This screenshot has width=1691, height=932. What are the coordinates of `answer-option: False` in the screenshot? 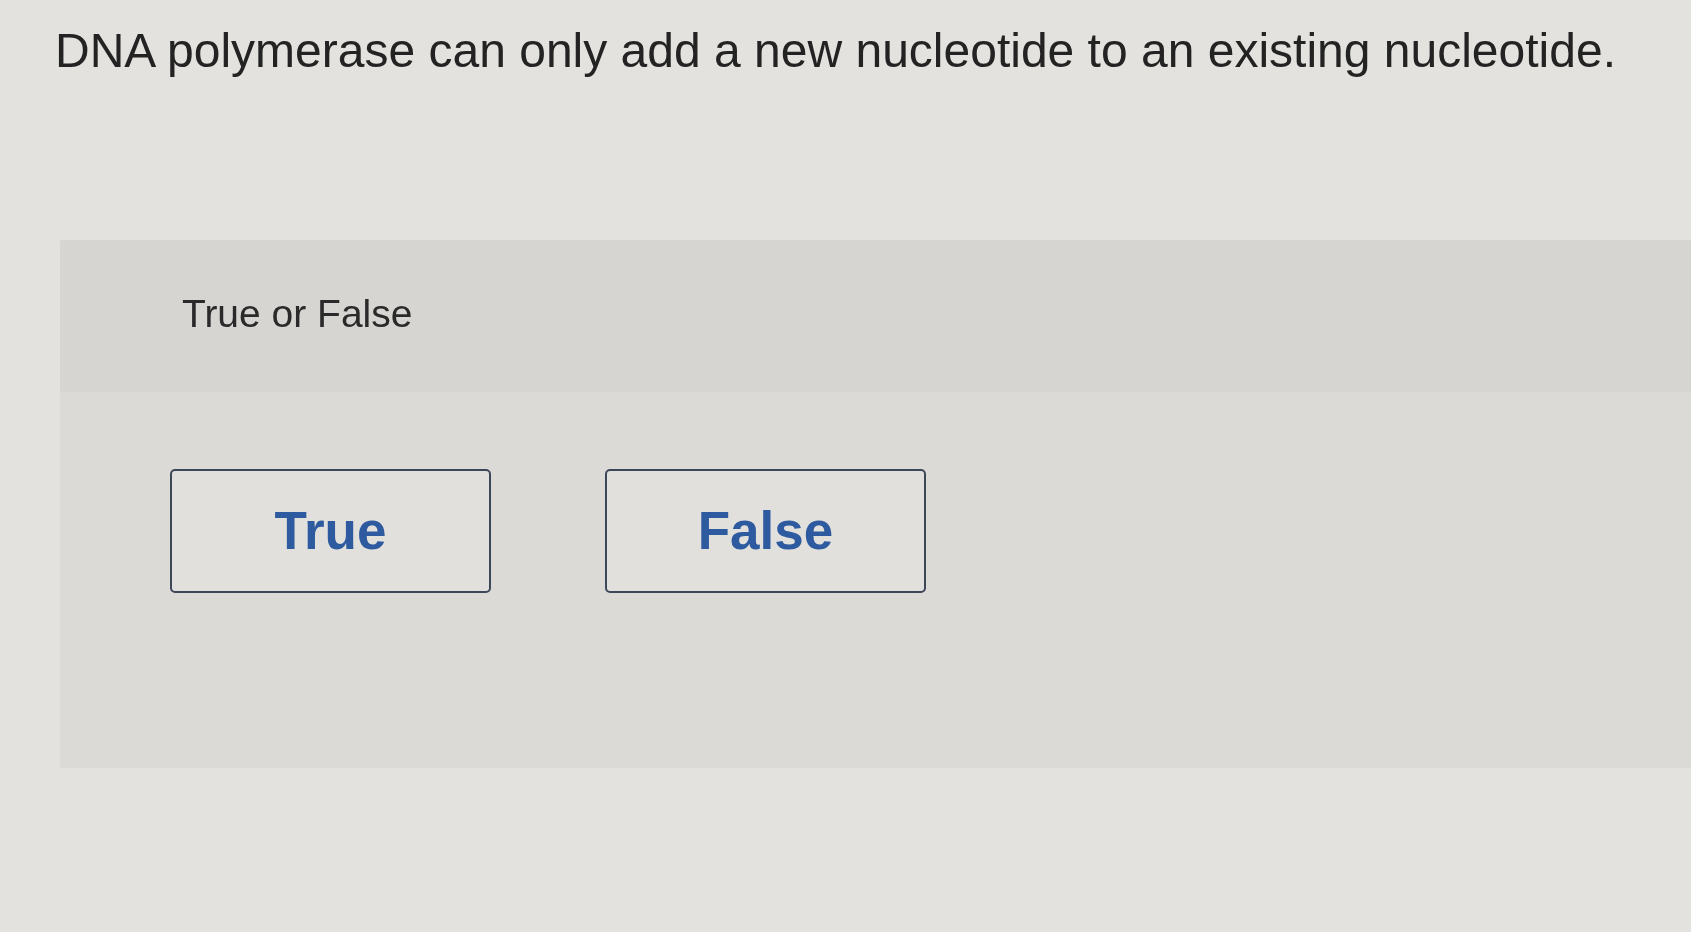 It's located at (765, 530).